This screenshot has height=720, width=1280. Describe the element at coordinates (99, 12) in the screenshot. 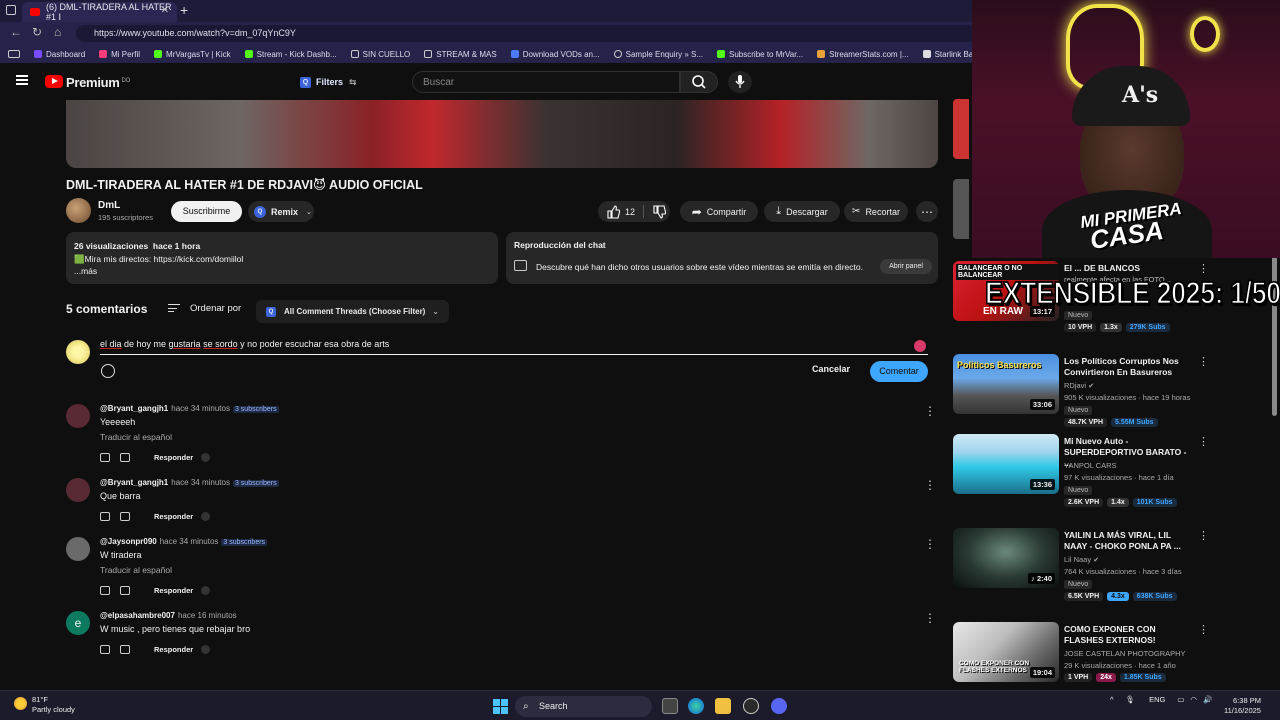

I see `browser-tab-active: (6) DML-TIRADERA AL HATER #1 I ✕` at that location.